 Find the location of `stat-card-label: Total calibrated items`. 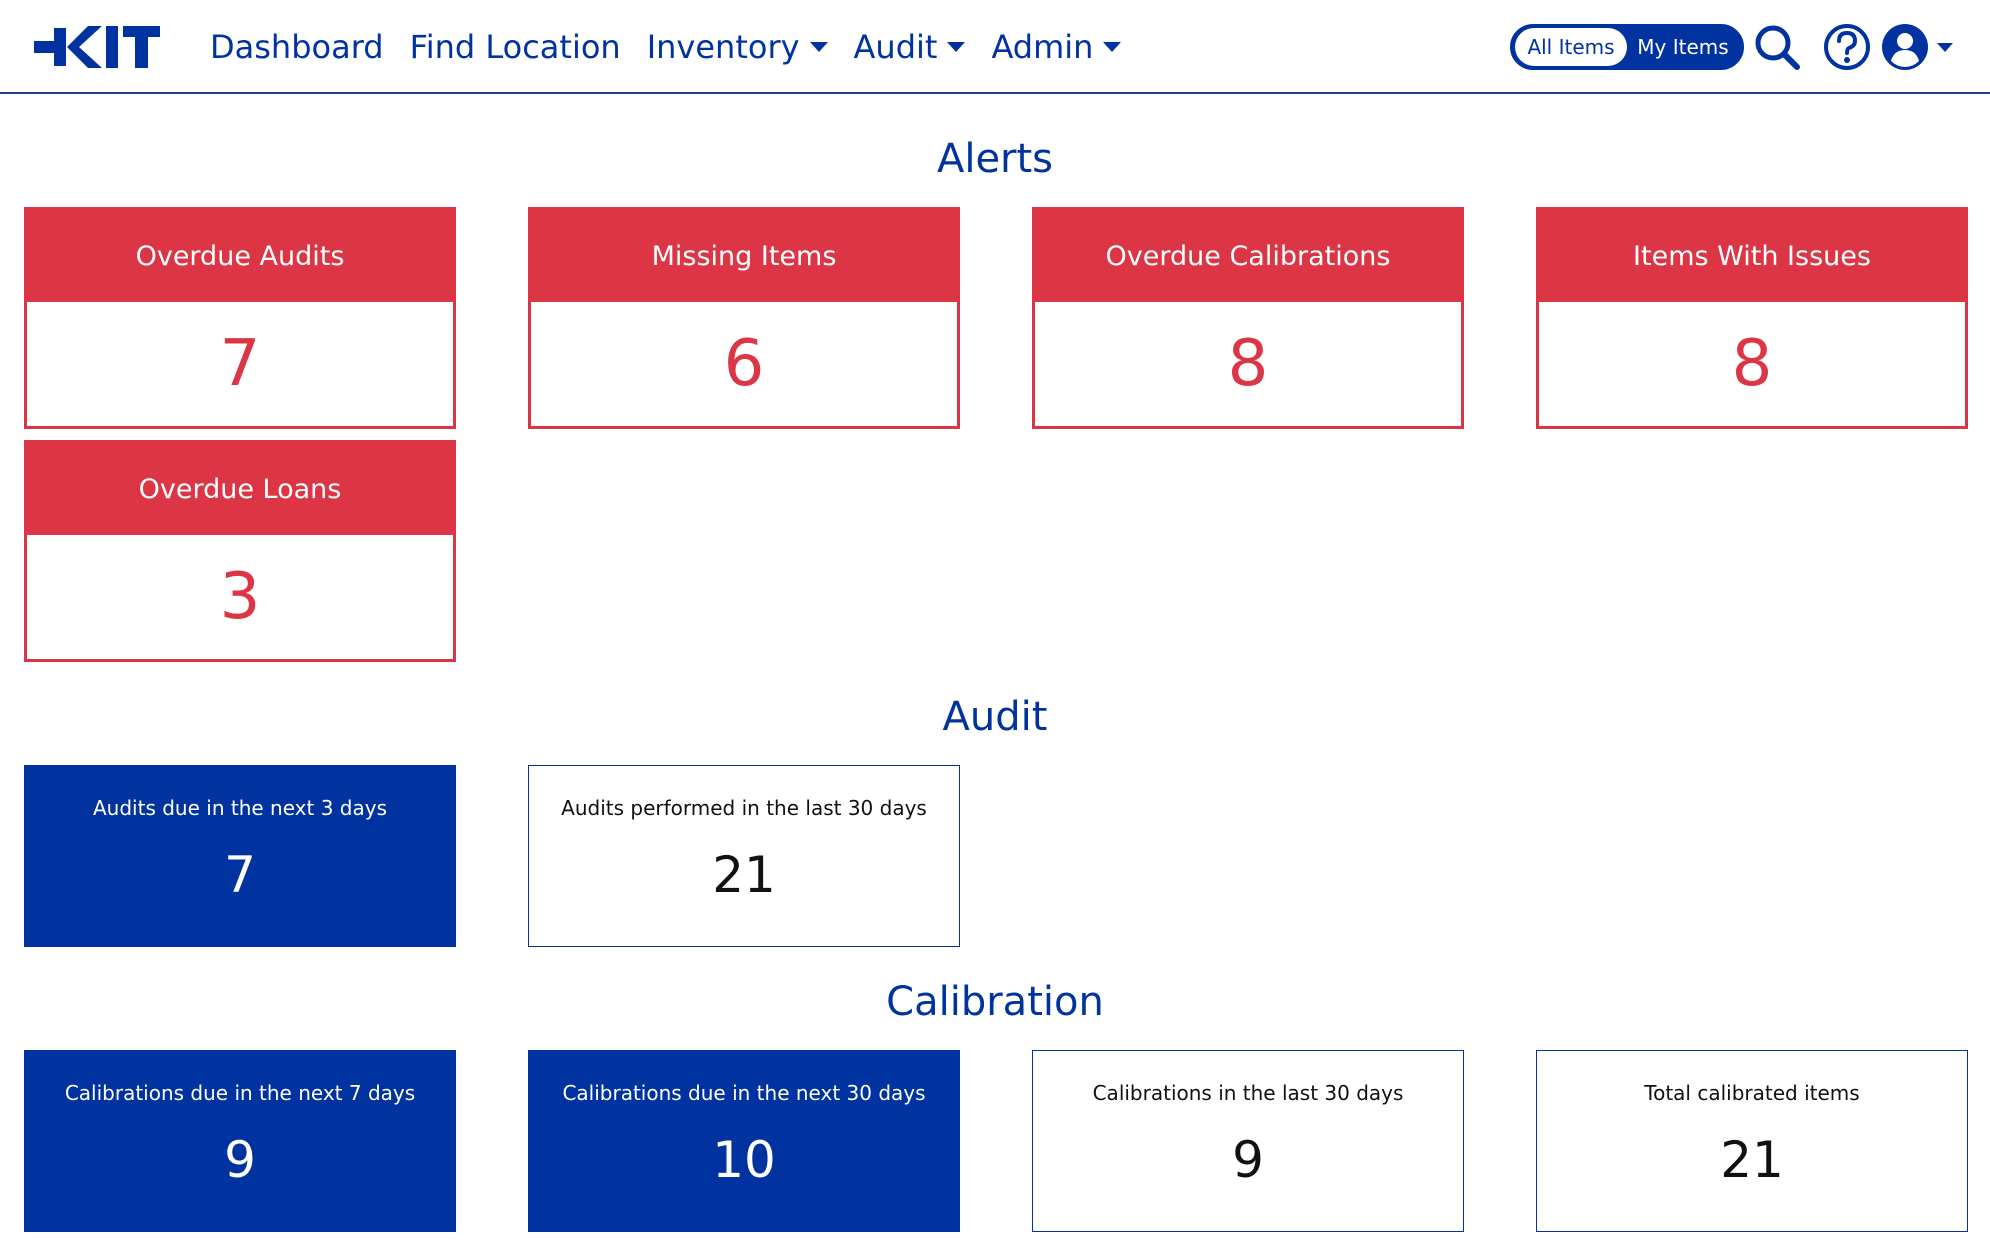

stat-card-label: Total calibrated items is located at coordinates (1752, 1093).